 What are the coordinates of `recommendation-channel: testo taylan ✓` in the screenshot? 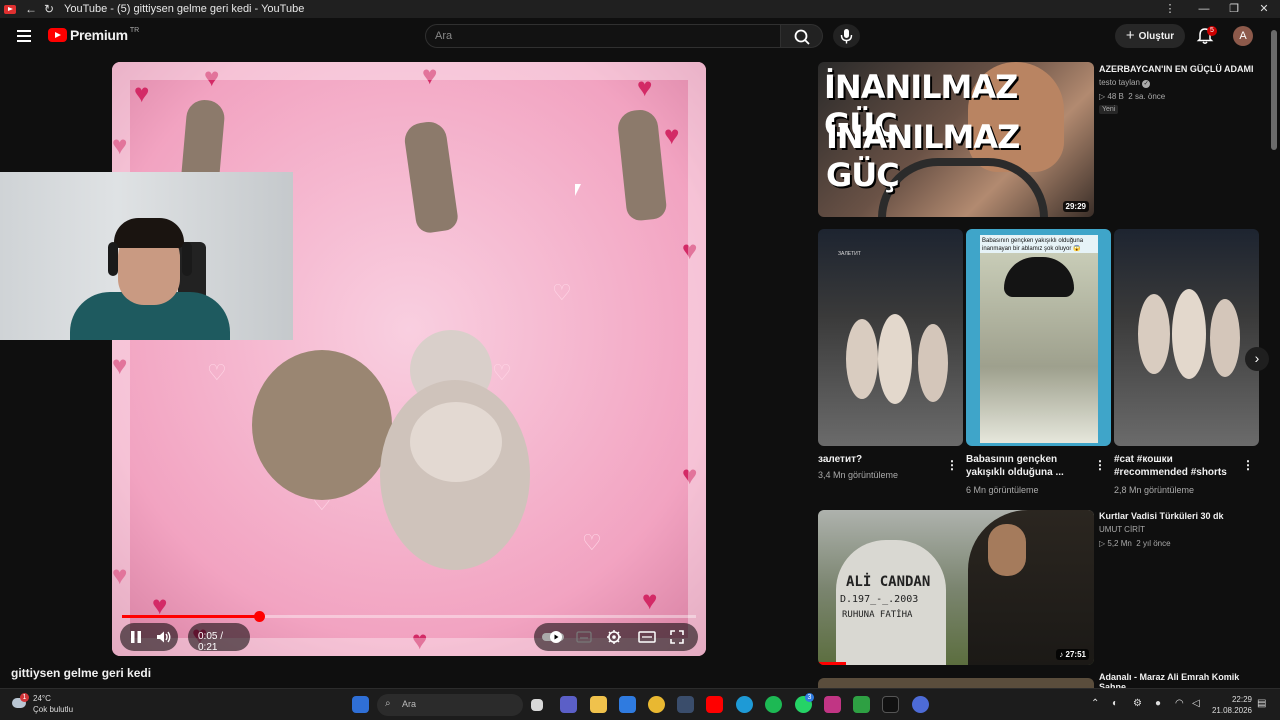 It's located at (1125, 83).